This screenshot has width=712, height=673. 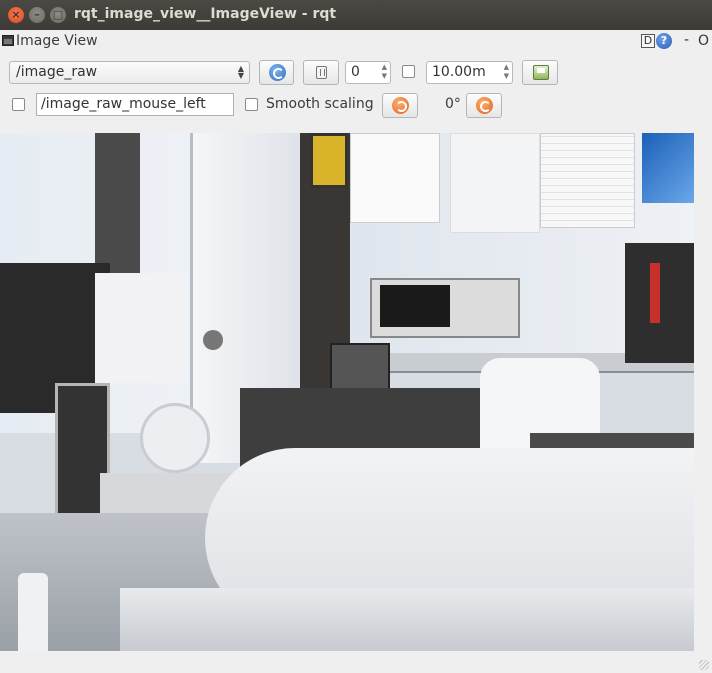 I want to click on save-image-button, so click(x=540, y=72).